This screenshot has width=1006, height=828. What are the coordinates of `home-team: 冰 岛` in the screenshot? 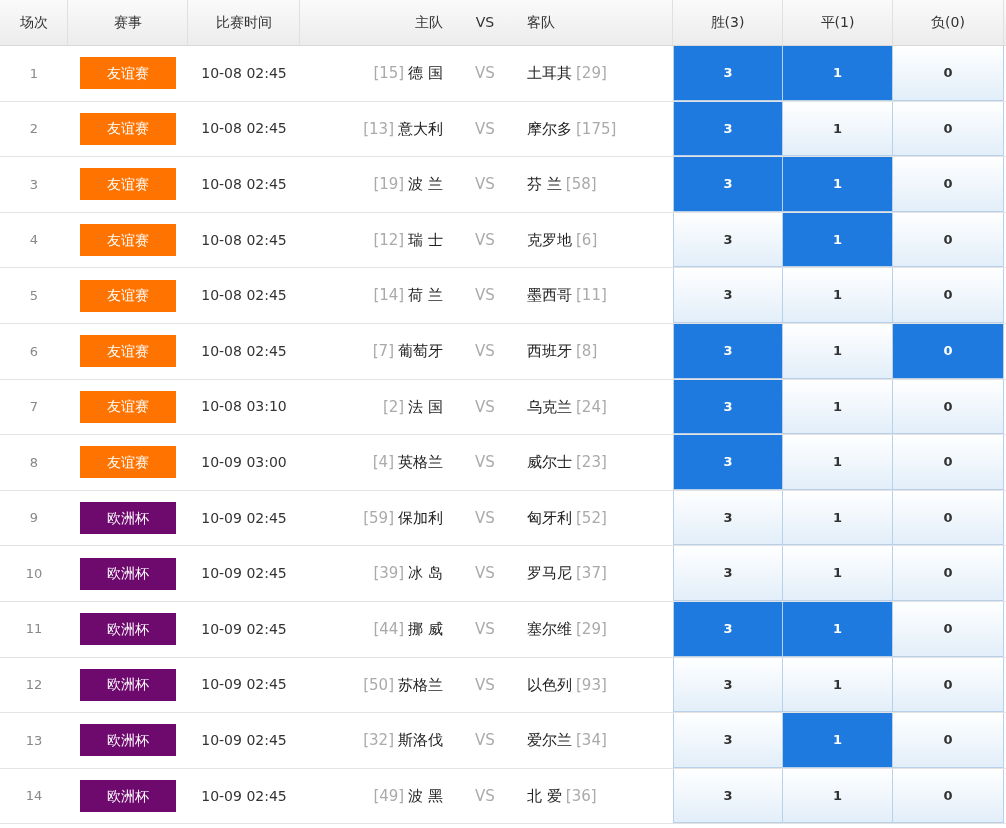 It's located at (425, 574).